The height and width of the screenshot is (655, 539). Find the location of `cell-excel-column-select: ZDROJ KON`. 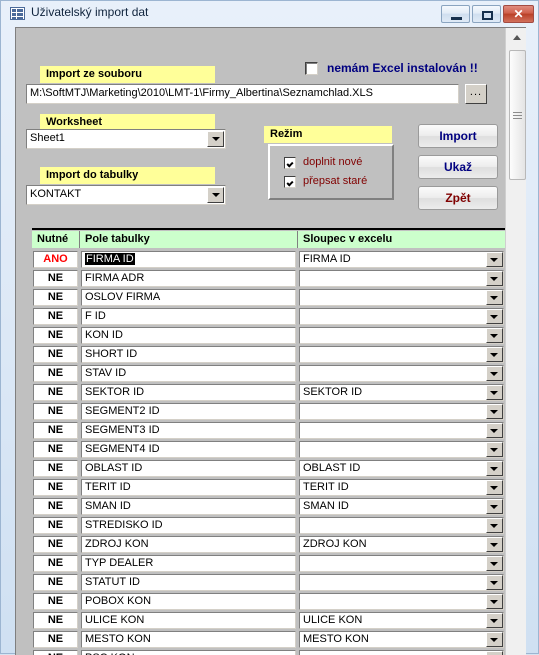

cell-excel-column-select: ZDROJ KON is located at coordinates (401, 544).